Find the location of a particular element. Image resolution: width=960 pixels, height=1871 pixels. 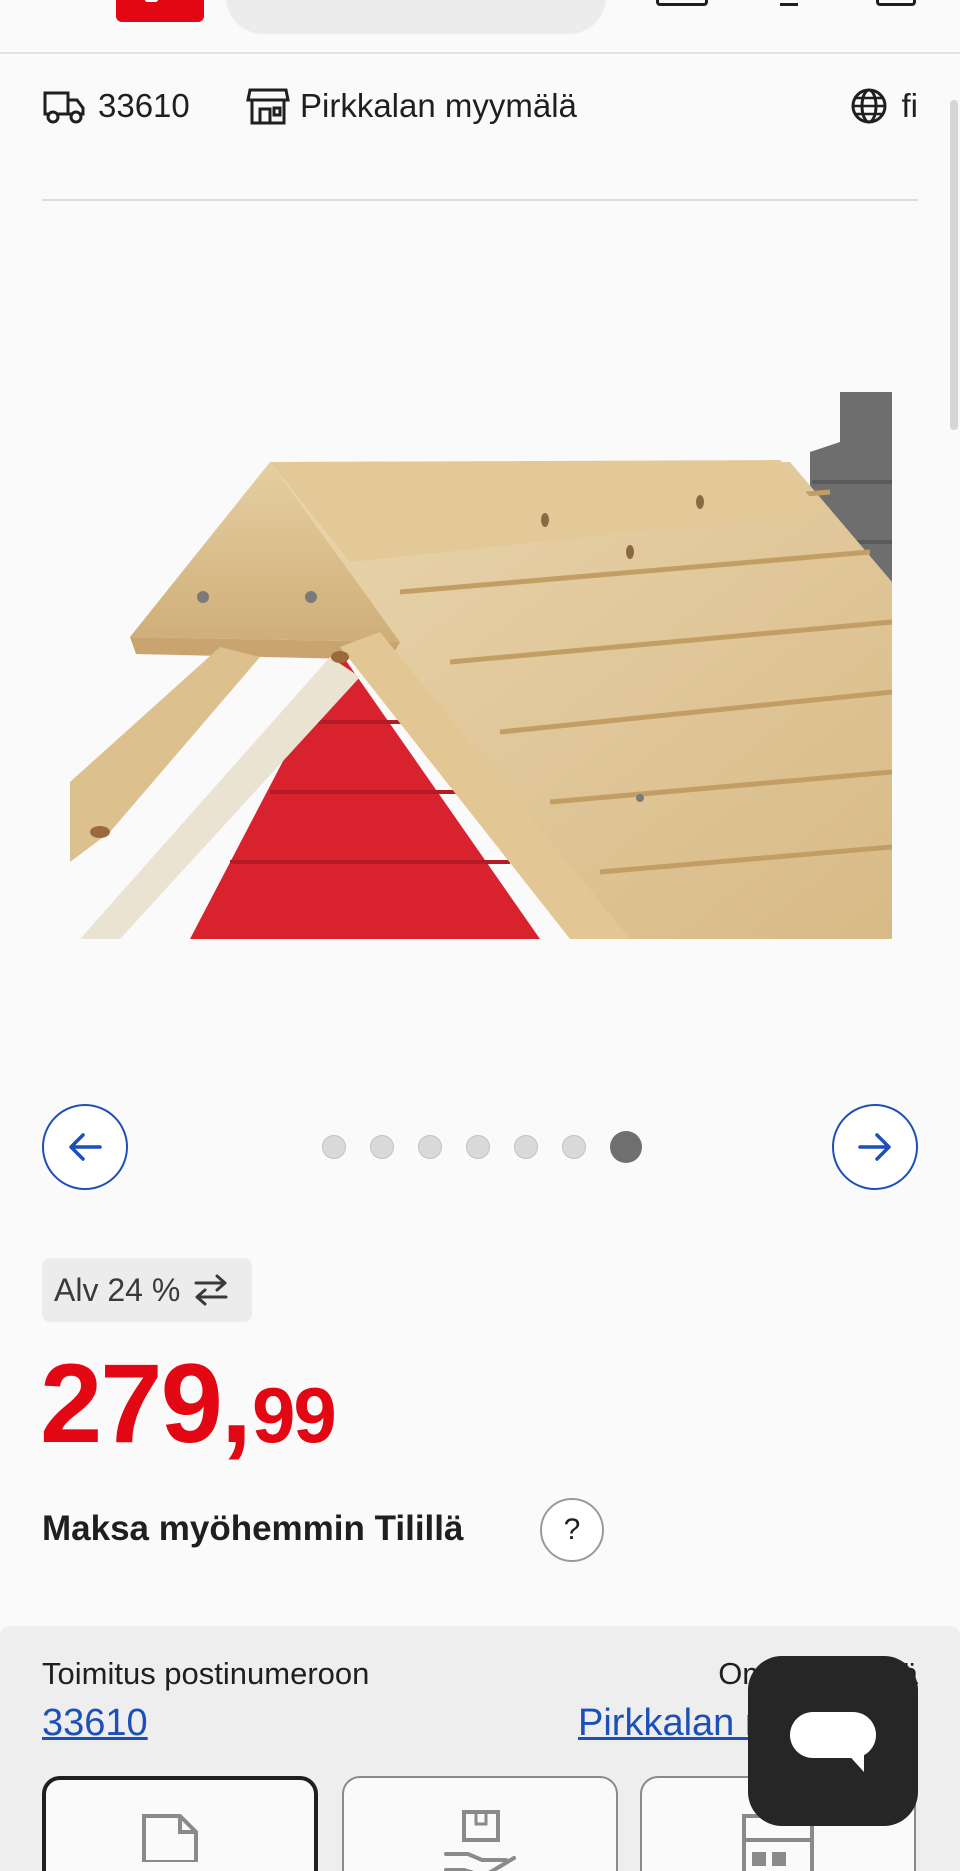

product-price: 279, 99 is located at coordinates (188, 1403).